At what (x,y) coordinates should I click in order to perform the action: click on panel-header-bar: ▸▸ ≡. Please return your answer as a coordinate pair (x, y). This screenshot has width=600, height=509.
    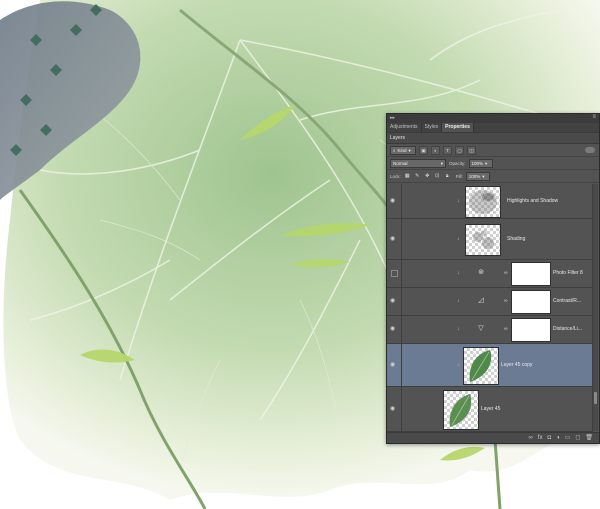
    Looking at the image, I should click on (493, 118).